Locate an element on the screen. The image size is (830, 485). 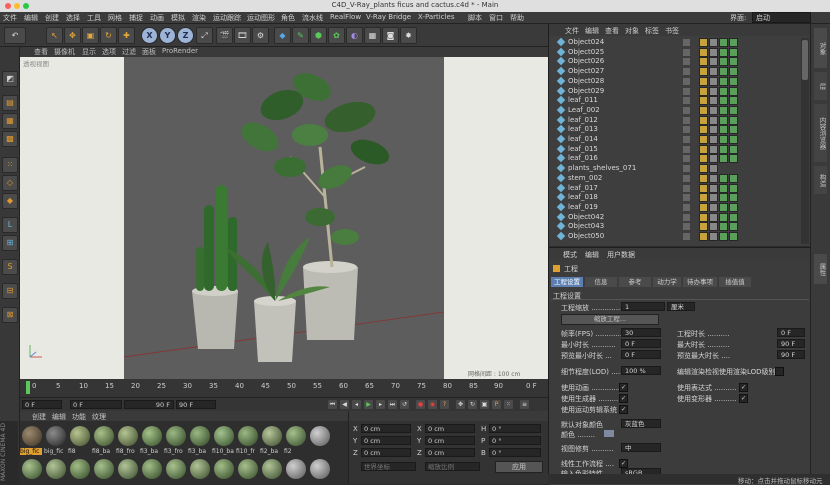
fps-field: 30 is located at coordinates (641, 332).